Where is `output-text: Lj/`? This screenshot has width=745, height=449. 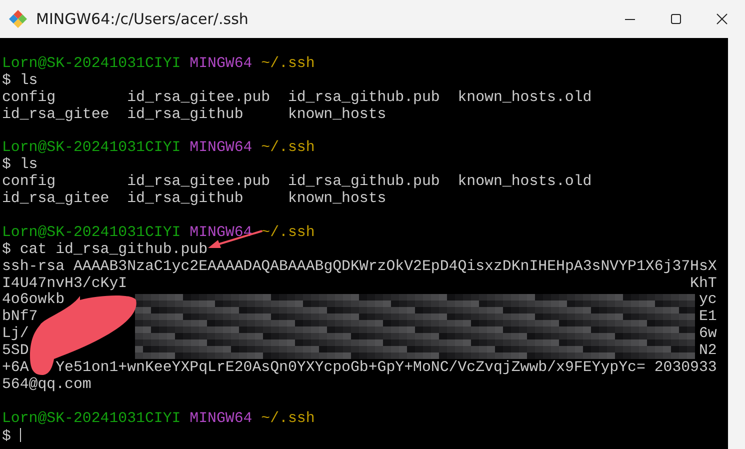 output-text: Lj/ is located at coordinates (15, 335).